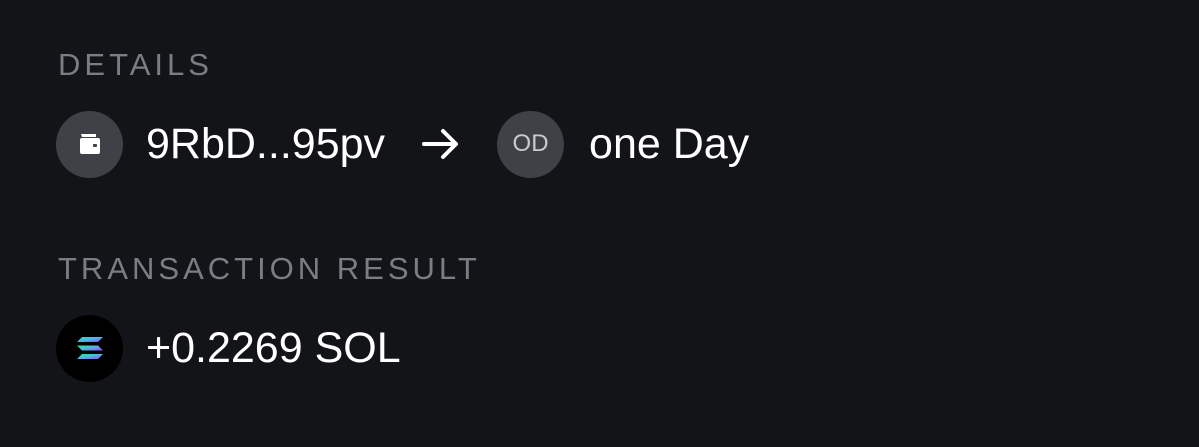 The width and height of the screenshot is (1199, 447). What do you see at coordinates (273, 347) in the screenshot?
I see `result-amount: +0.2269 SOL` at bounding box center [273, 347].